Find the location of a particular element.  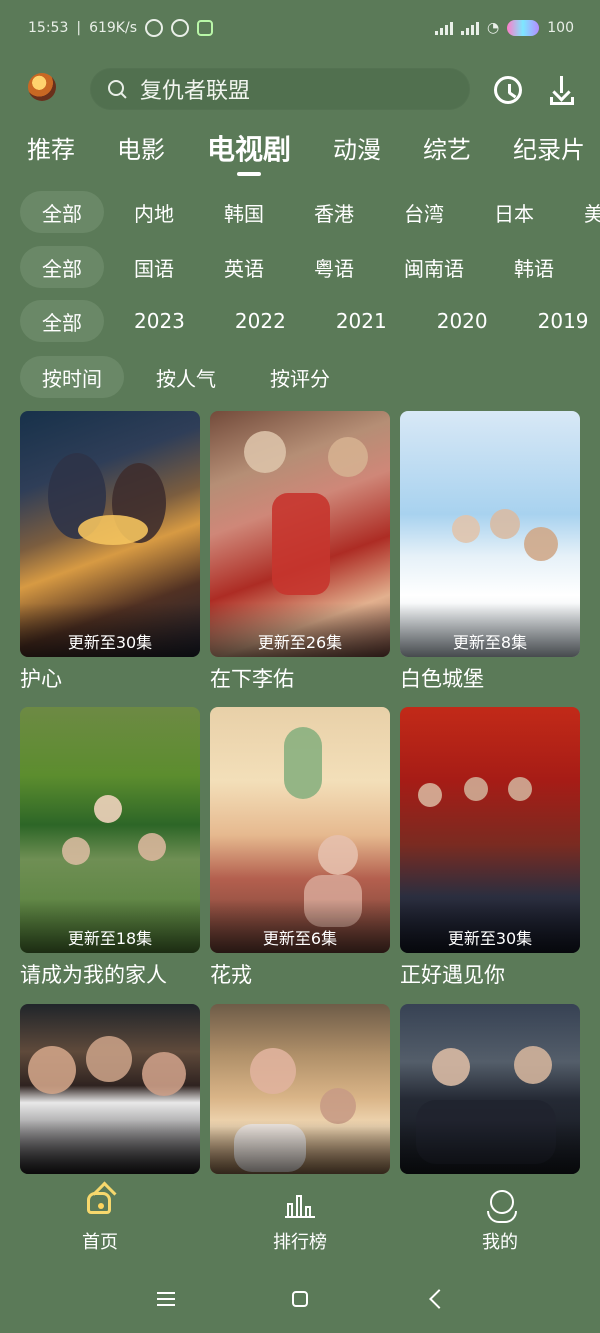

system-back-button is located at coordinates (437, 1299).